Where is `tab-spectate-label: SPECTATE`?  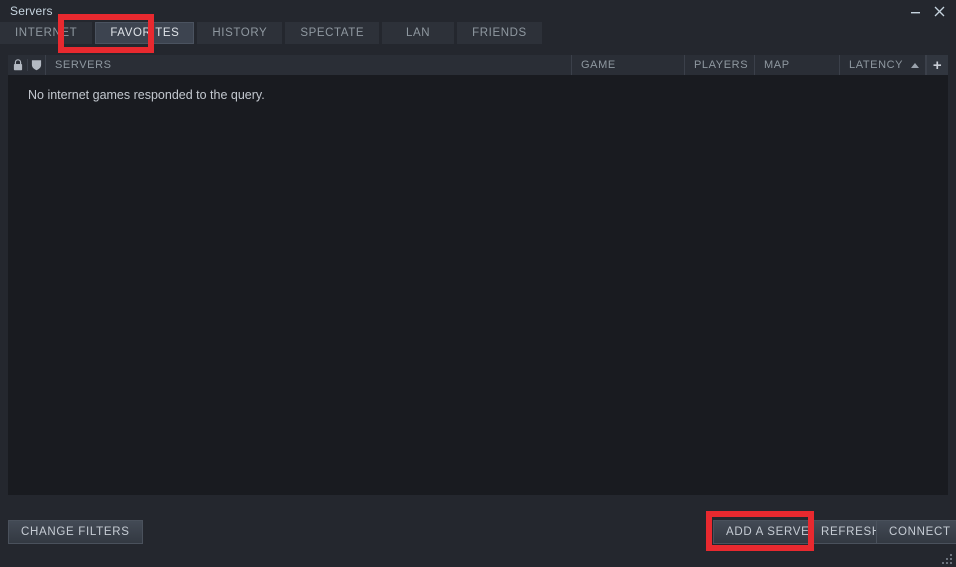 tab-spectate-label: SPECTATE is located at coordinates (332, 33).